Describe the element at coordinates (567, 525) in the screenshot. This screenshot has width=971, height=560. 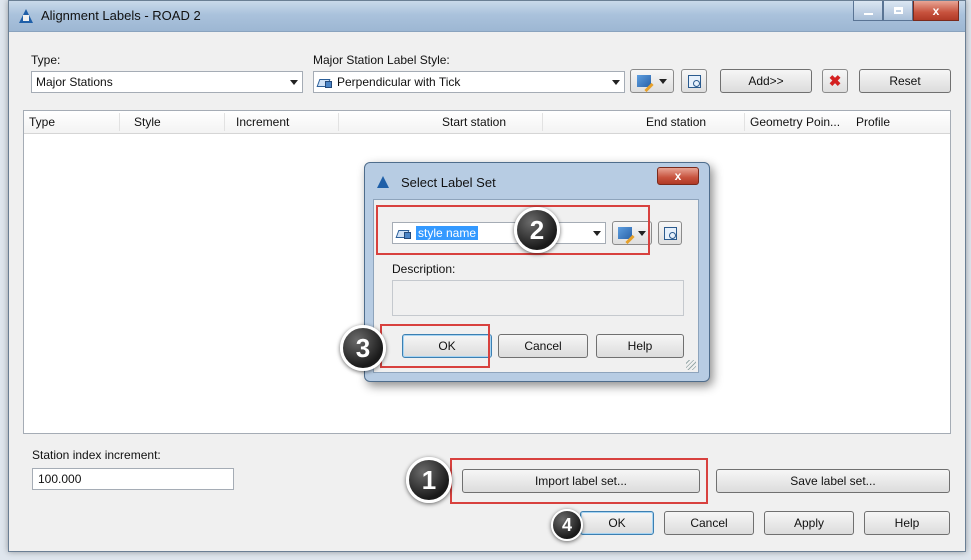
I see `step-4-badge: 4` at that location.